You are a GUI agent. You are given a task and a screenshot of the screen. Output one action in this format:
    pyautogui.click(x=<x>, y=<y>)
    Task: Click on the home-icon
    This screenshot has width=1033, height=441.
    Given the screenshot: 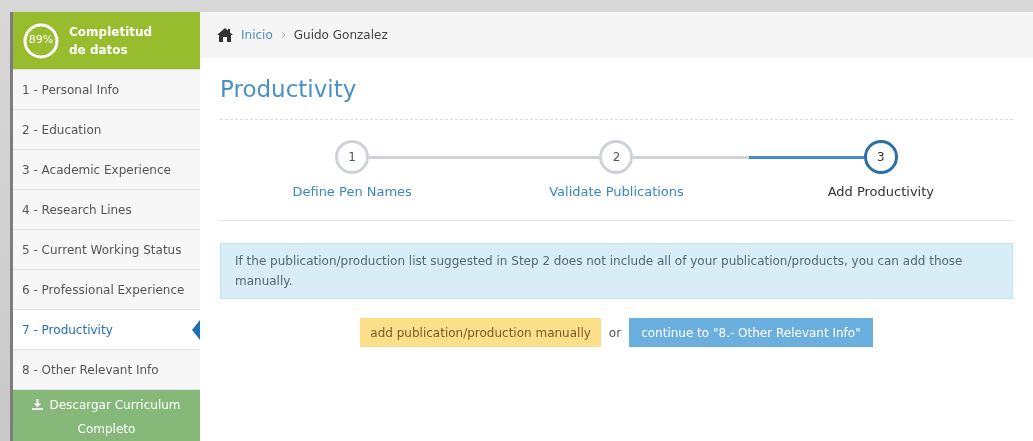 What is the action you would take?
    pyautogui.click(x=225, y=35)
    